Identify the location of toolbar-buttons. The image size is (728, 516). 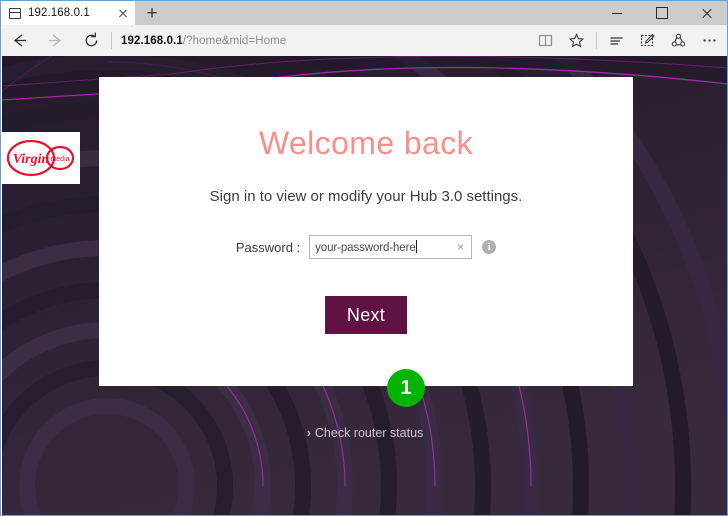
(628, 40).